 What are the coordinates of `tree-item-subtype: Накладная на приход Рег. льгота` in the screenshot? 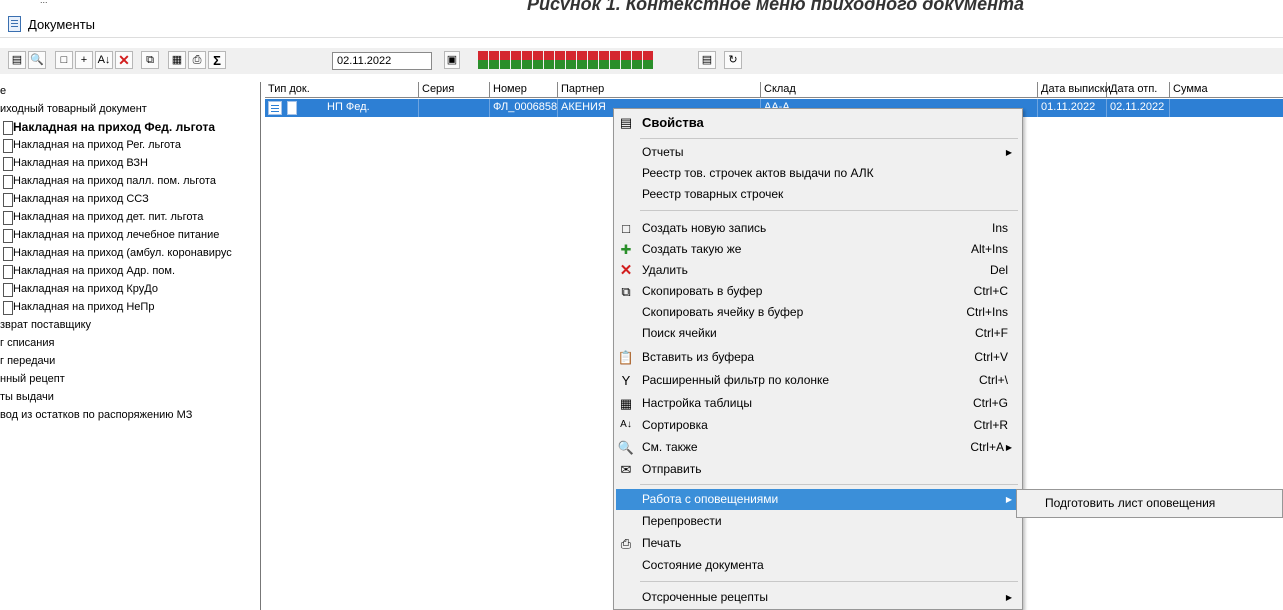 It's located at (130, 145).